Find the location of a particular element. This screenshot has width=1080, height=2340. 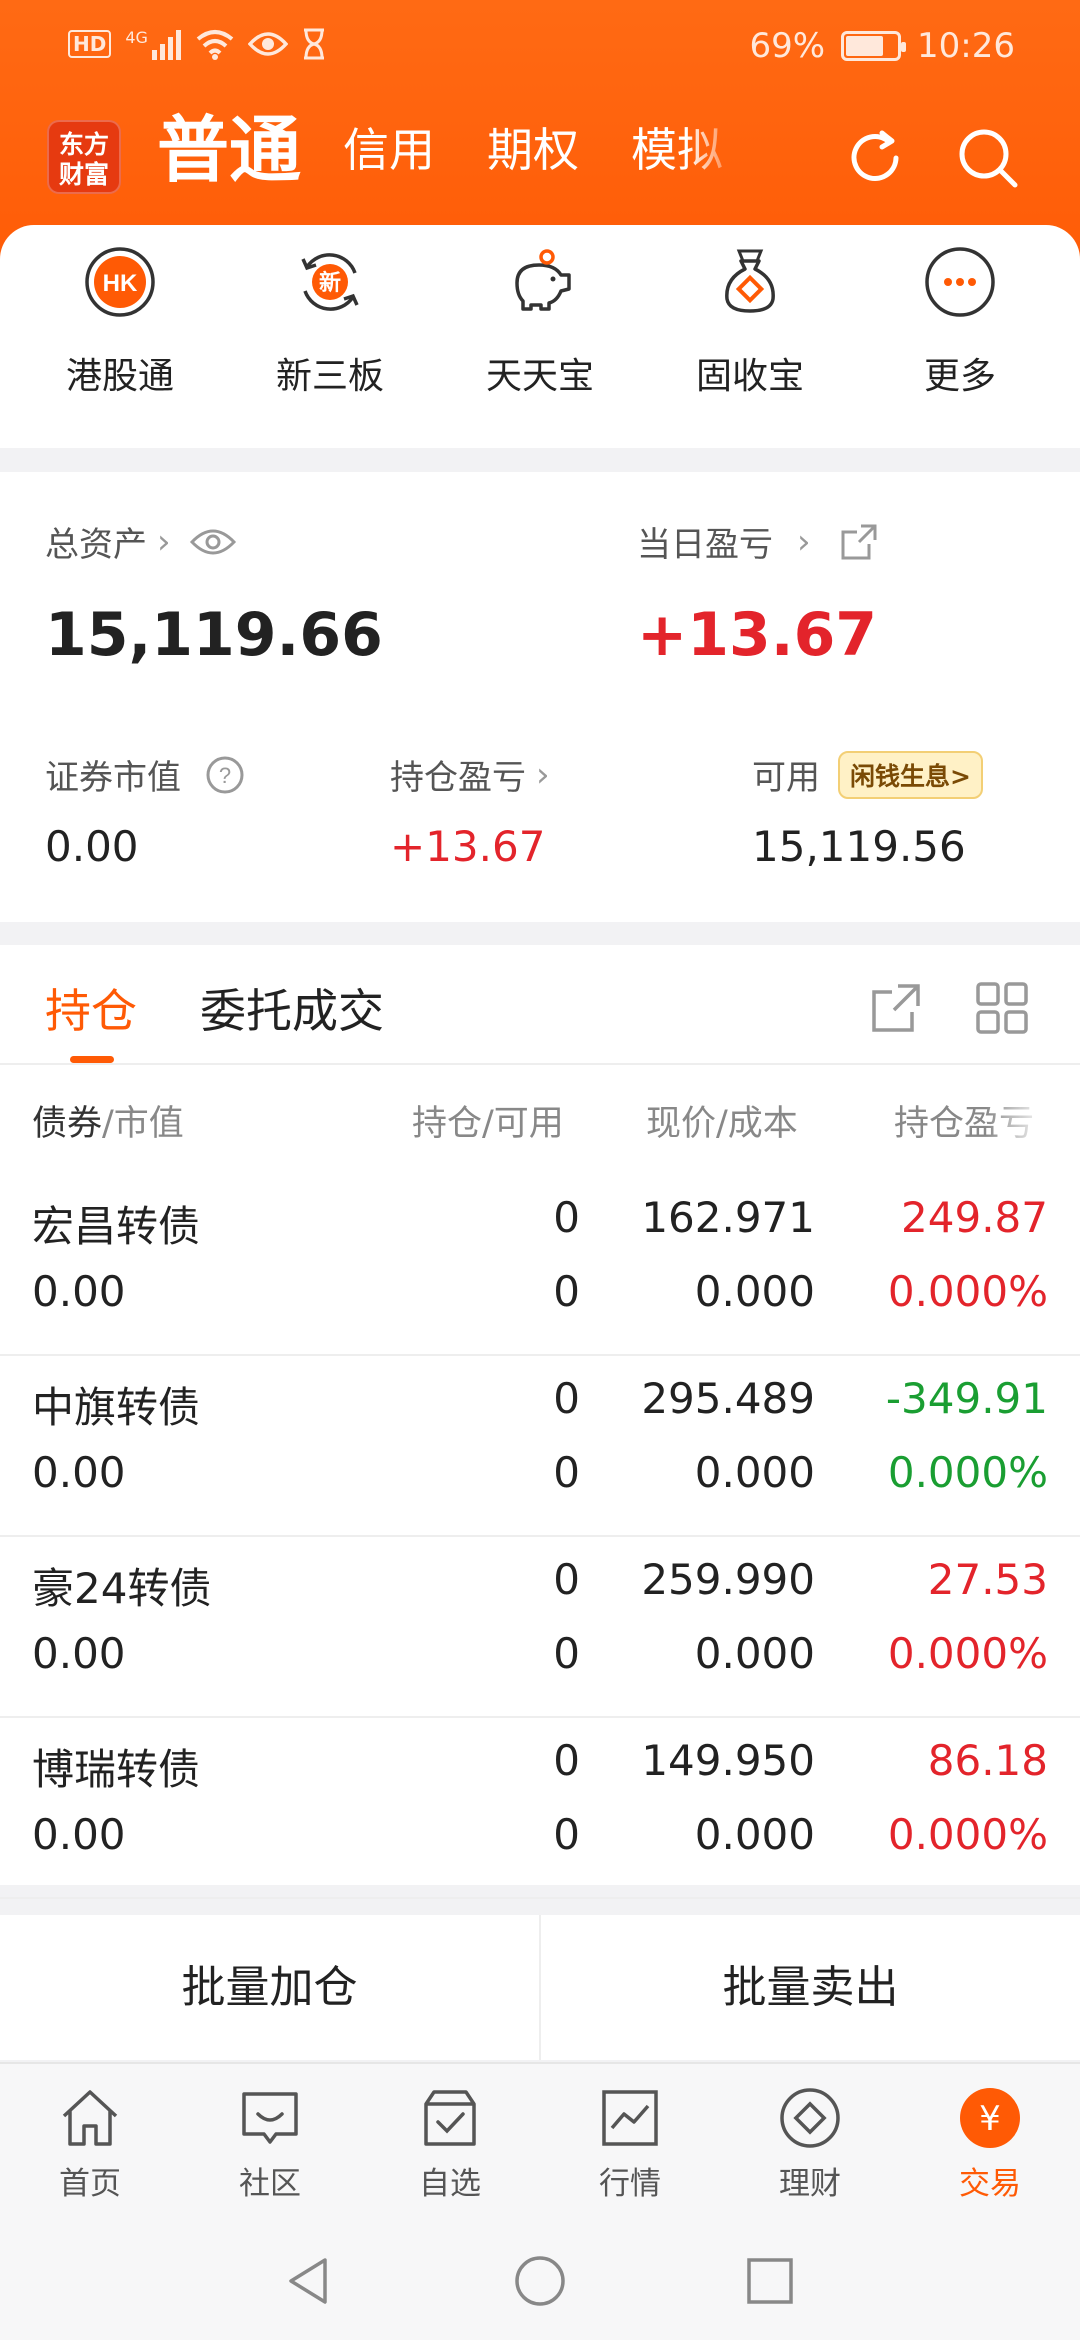

position-pl-value: +13.67 is located at coordinates (468, 846).